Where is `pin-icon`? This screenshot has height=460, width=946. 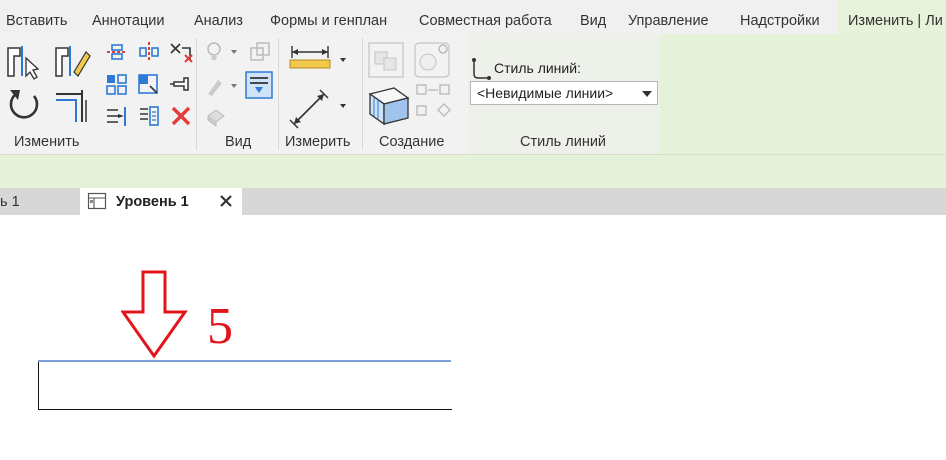
pin-icon is located at coordinates (181, 84).